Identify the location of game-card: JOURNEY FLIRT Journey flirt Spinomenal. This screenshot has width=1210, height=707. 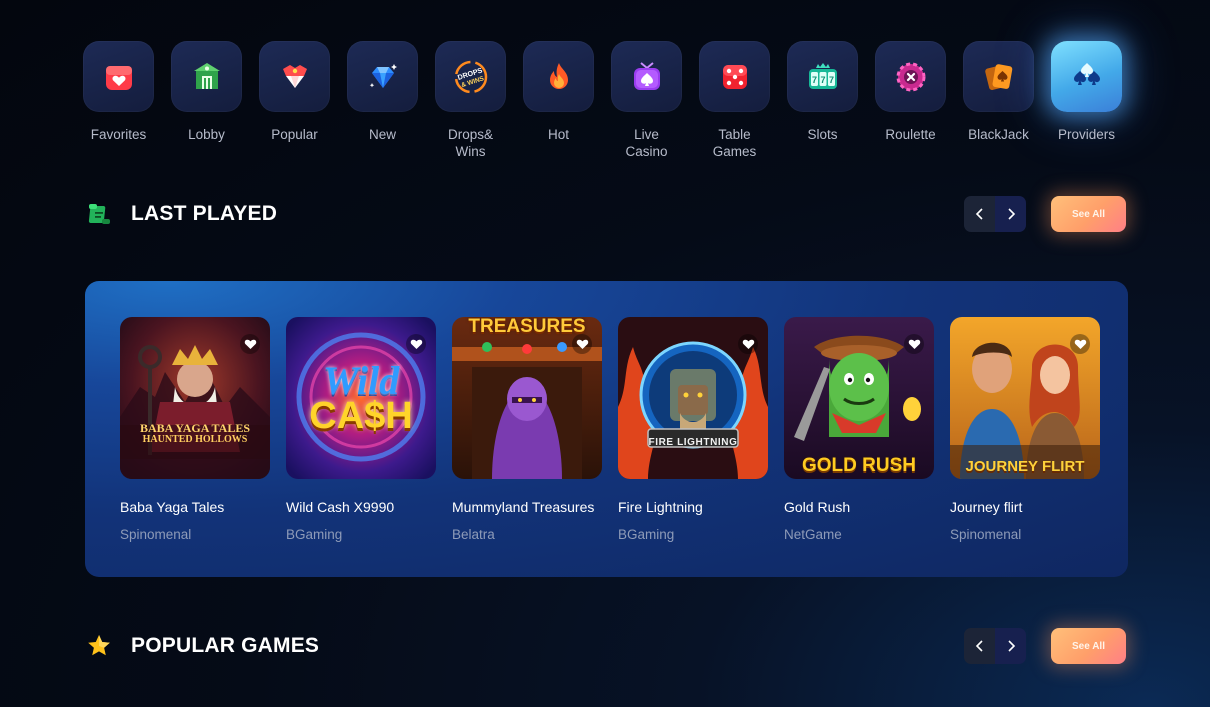
(1025, 429).